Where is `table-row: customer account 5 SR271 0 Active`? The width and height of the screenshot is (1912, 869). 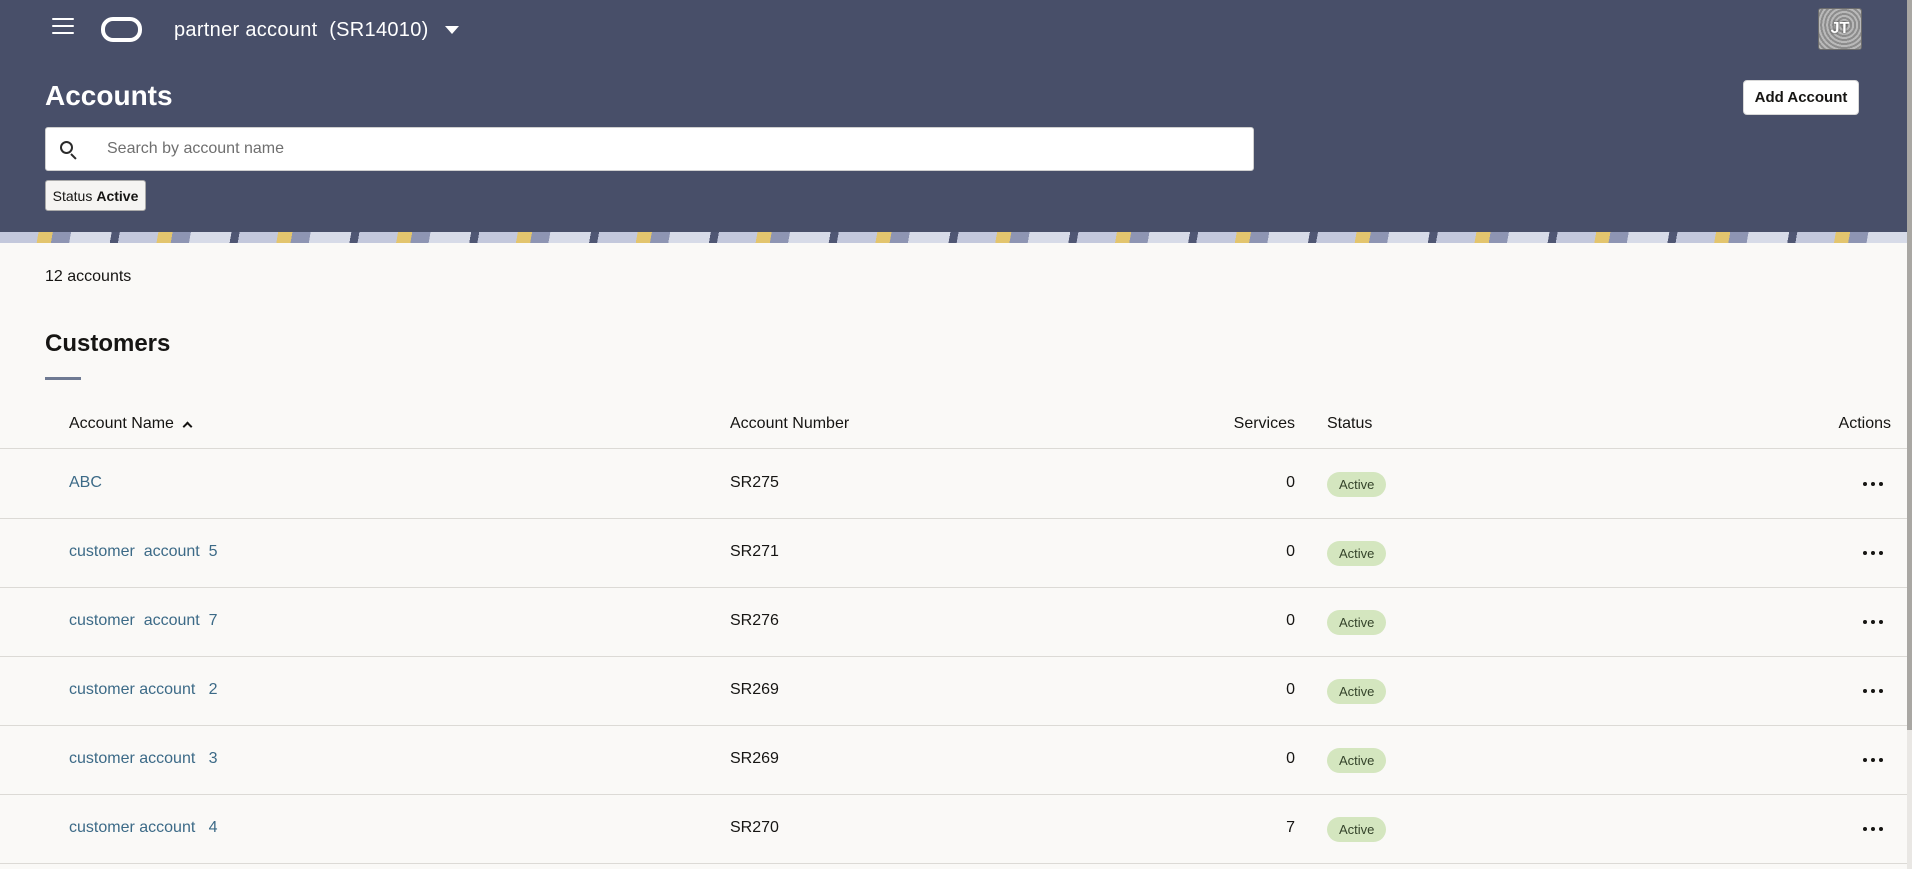 table-row: customer account 5 SR271 0 Active is located at coordinates (953, 553).